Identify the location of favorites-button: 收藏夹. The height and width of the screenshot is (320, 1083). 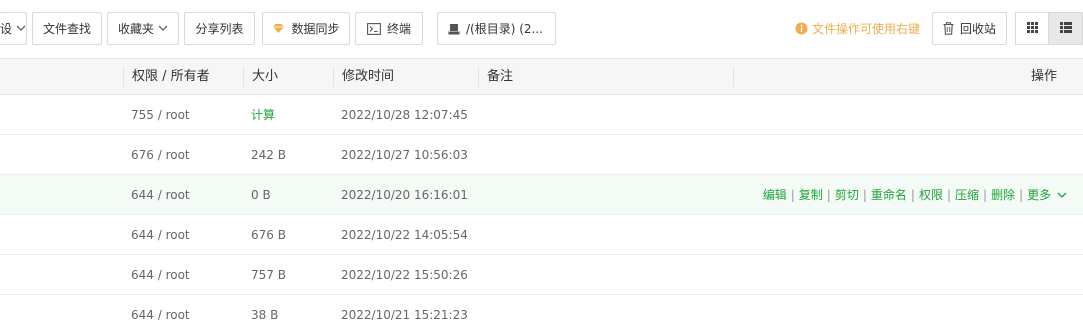
(143, 28).